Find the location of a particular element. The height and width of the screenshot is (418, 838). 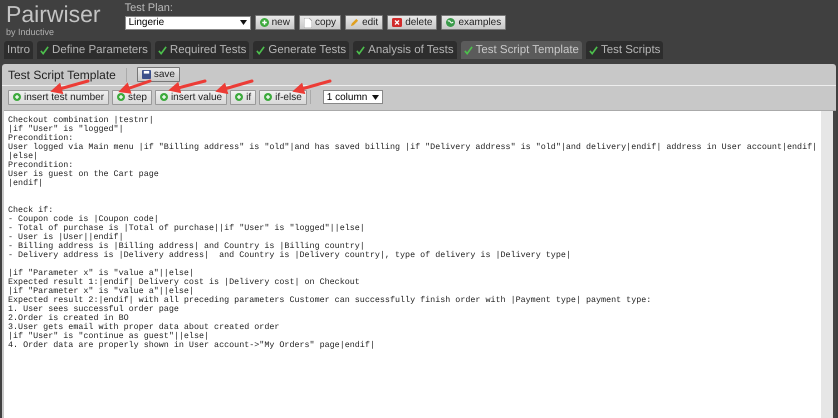

examples-button: examples is located at coordinates (473, 22).